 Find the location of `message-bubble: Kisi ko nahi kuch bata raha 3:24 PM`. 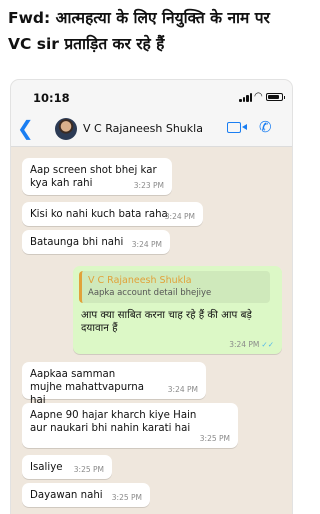

message-bubble: Kisi ko nahi kuch bata raha 3:24 PM is located at coordinates (112, 214).